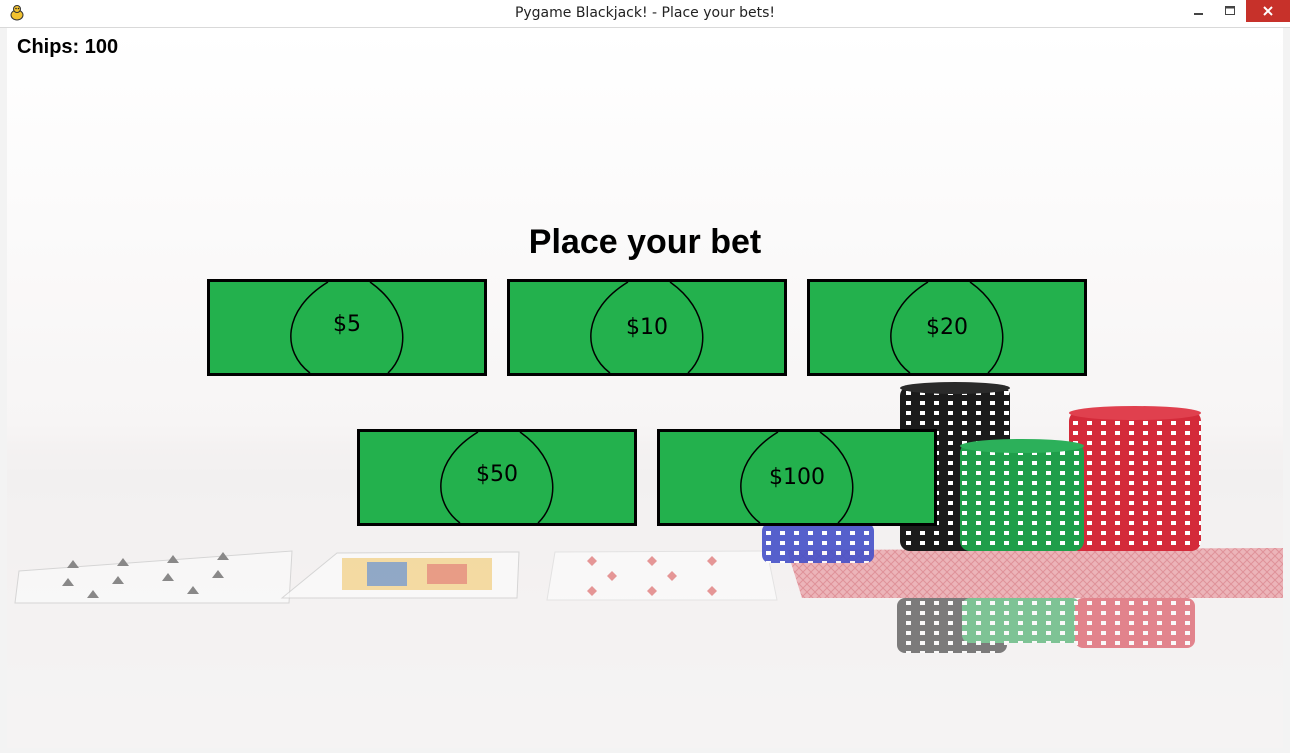  Describe the element at coordinates (1022, 495) in the screenshot. I see `chip-stack-green` at that location.